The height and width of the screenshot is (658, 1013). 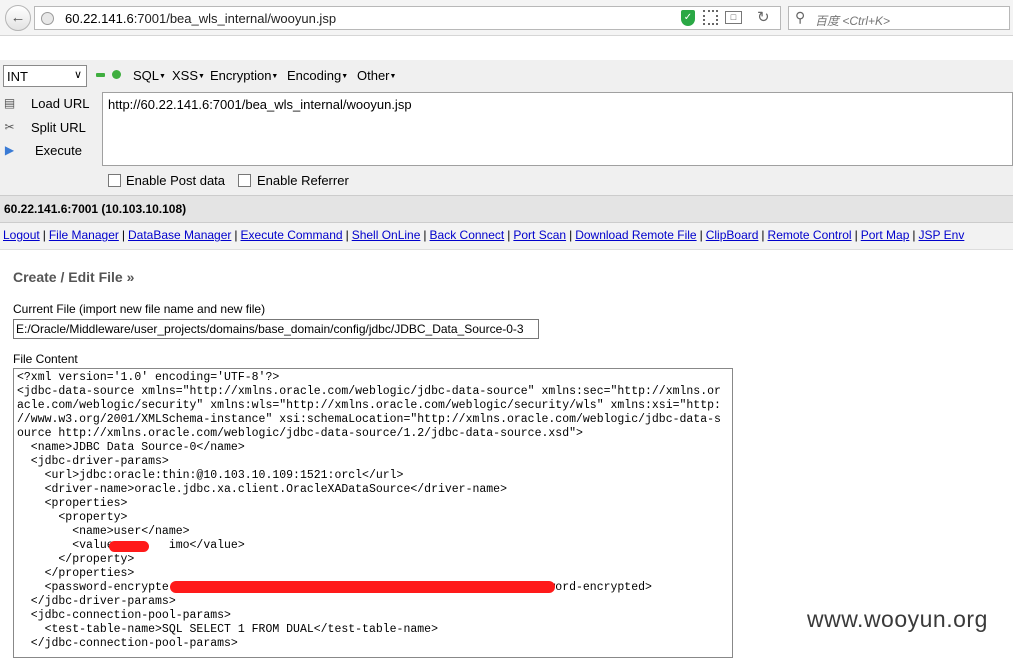 I want to click on code-line: <name>user</name>, so click(x=103, y=531).